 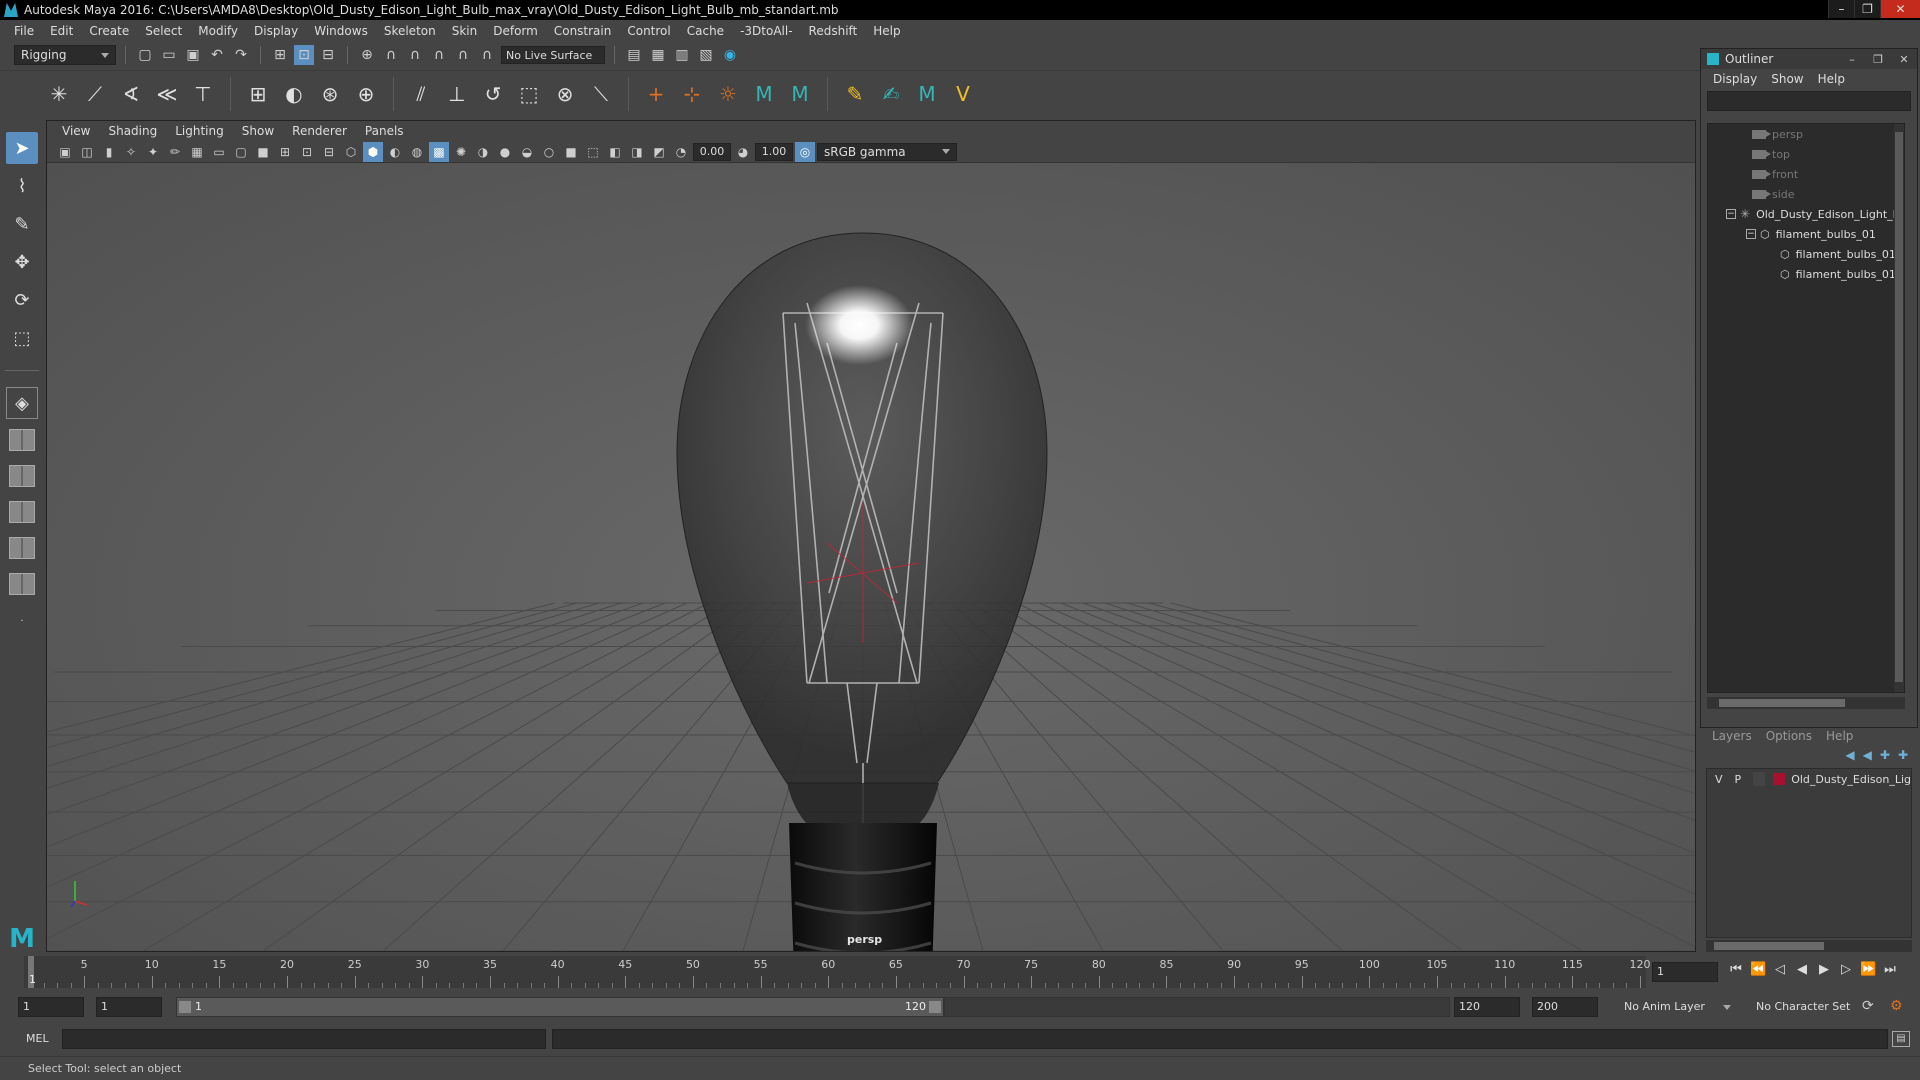 What do you see at coordinates (145, 55) in the screenshot?
I see `new-scene-icon: ▢` at bounding box center [145, 55].